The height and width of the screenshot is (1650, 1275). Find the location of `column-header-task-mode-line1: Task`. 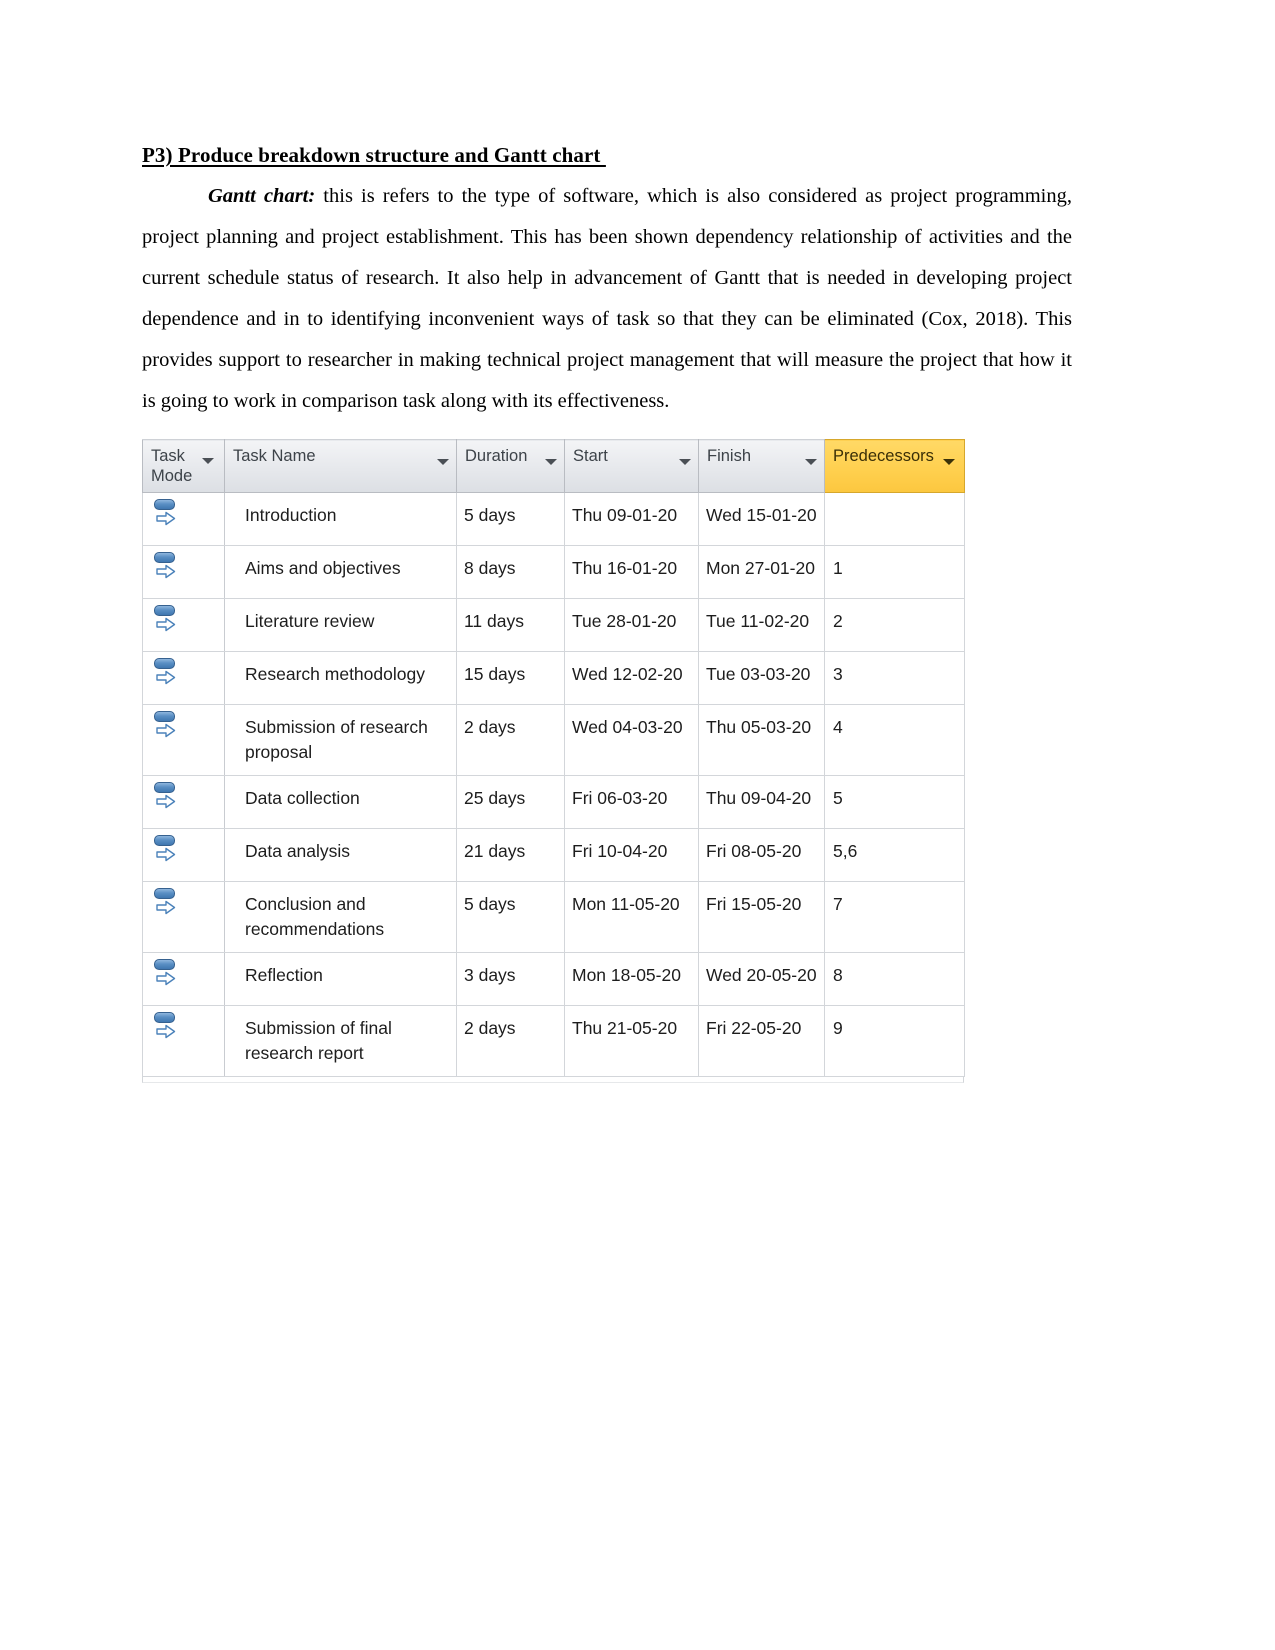

column-header-task-mode-line1: Task is located at coordinates (168, 456).